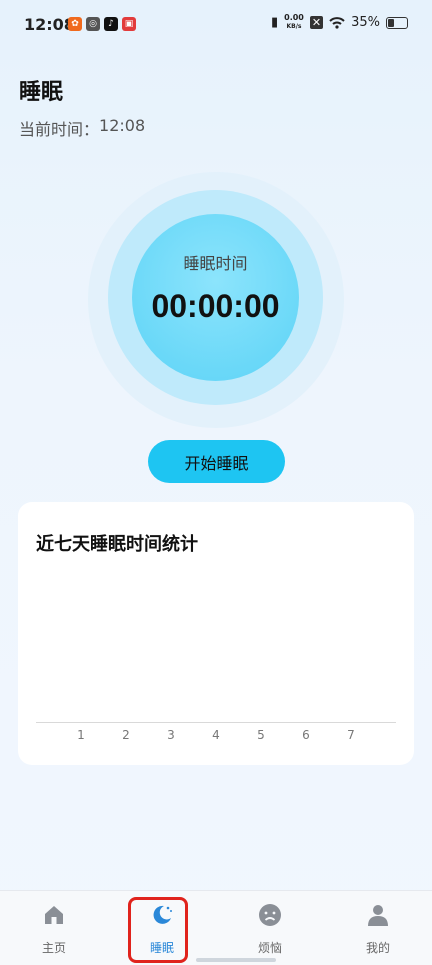 This screenshot has width=432, height=965. Describe the element at coordinates (54, 928) in the screenshot. I see `tab-home: 主页` at that location.